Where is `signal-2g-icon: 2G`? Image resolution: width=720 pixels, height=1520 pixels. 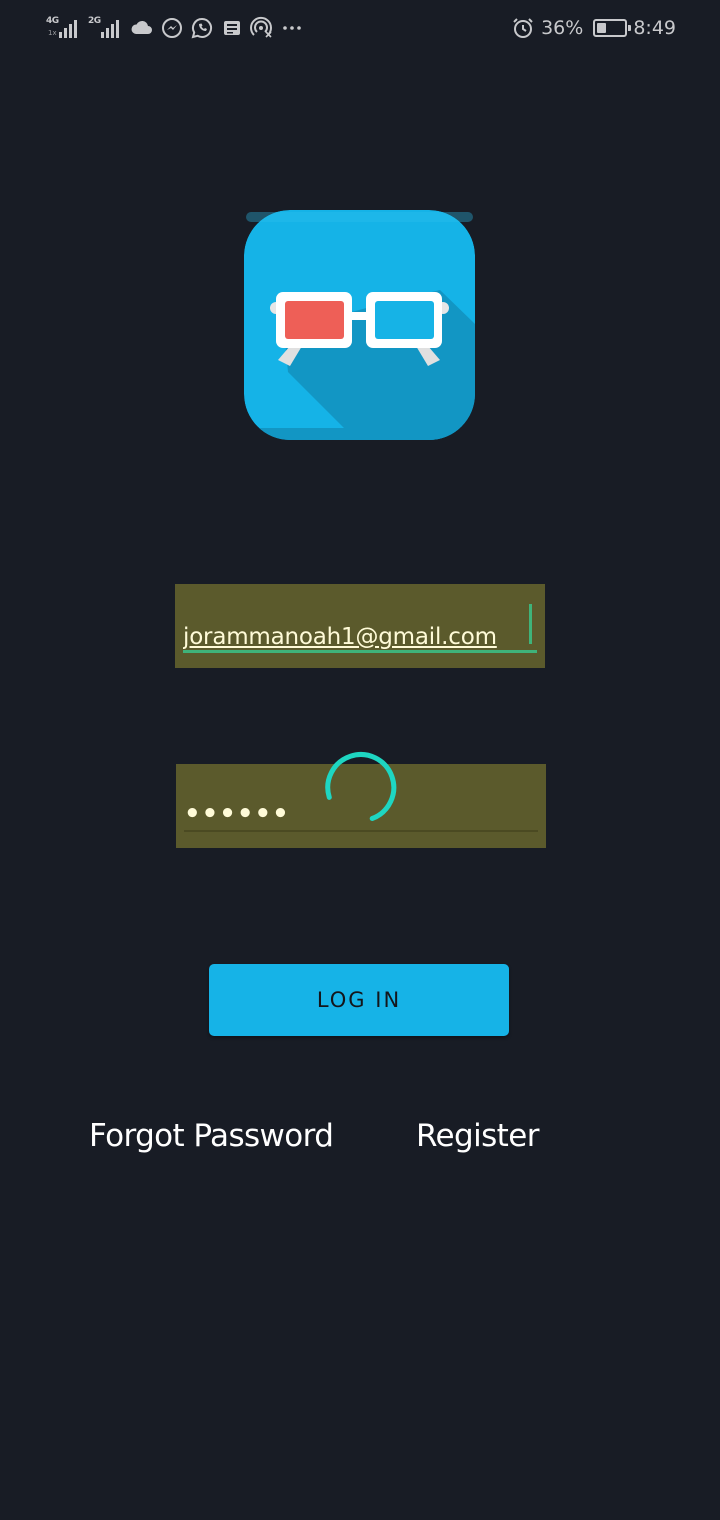 signal-2g-icon: 2G is located at coordinates (106, 28).